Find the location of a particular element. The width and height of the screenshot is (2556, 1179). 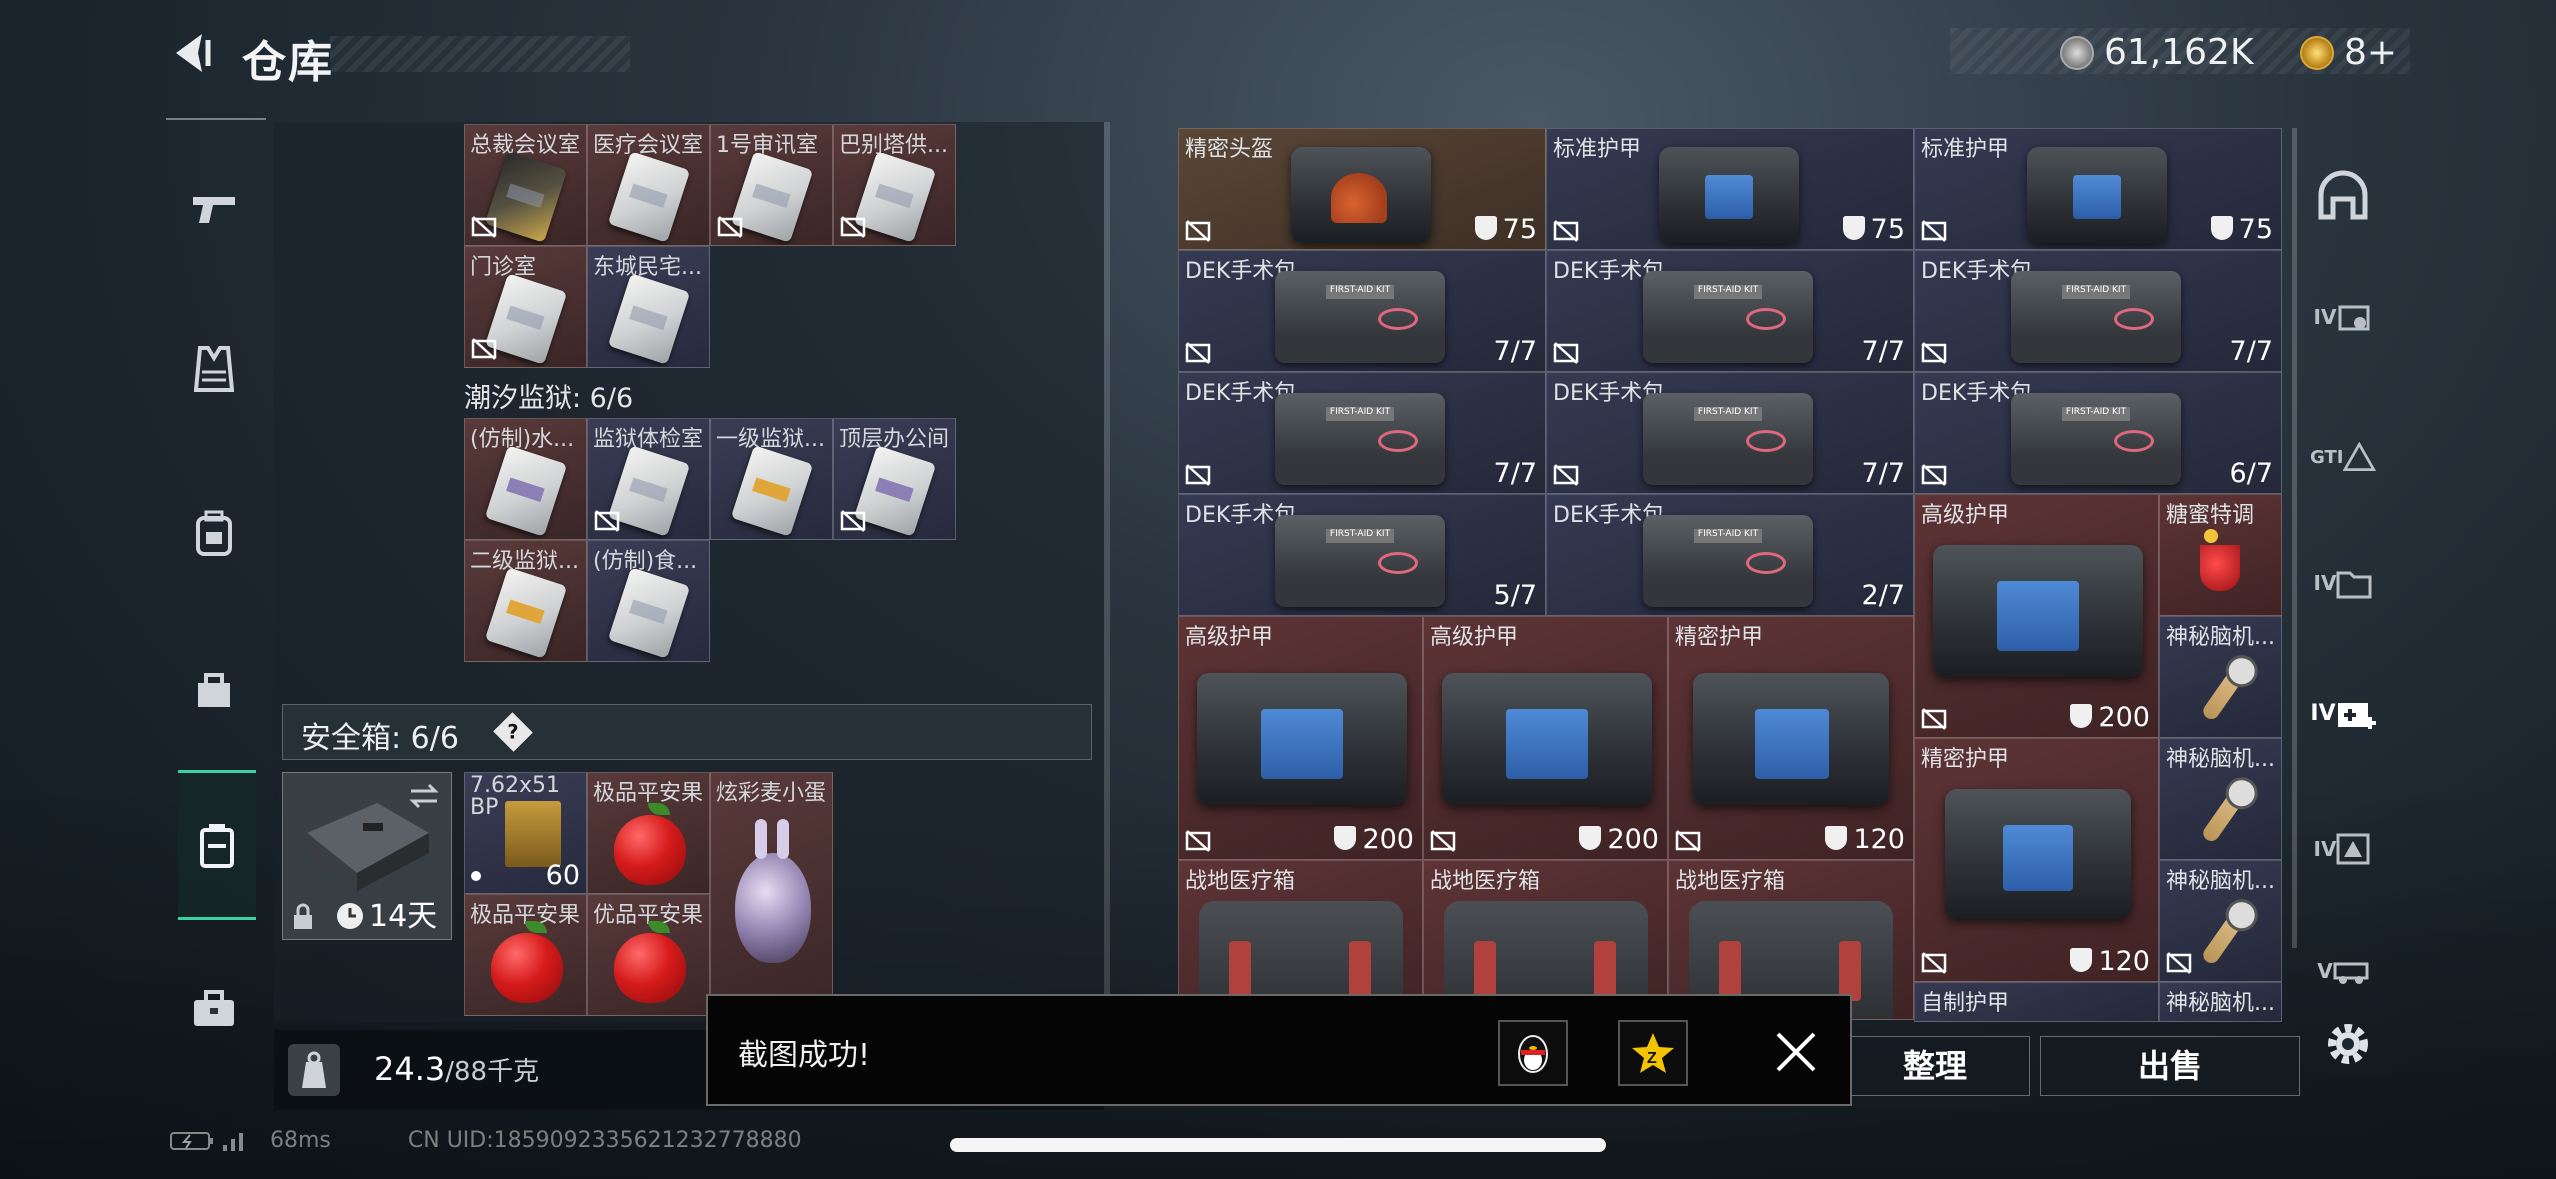

weight-max: /88千克 is located at coordinates (492, 1072).